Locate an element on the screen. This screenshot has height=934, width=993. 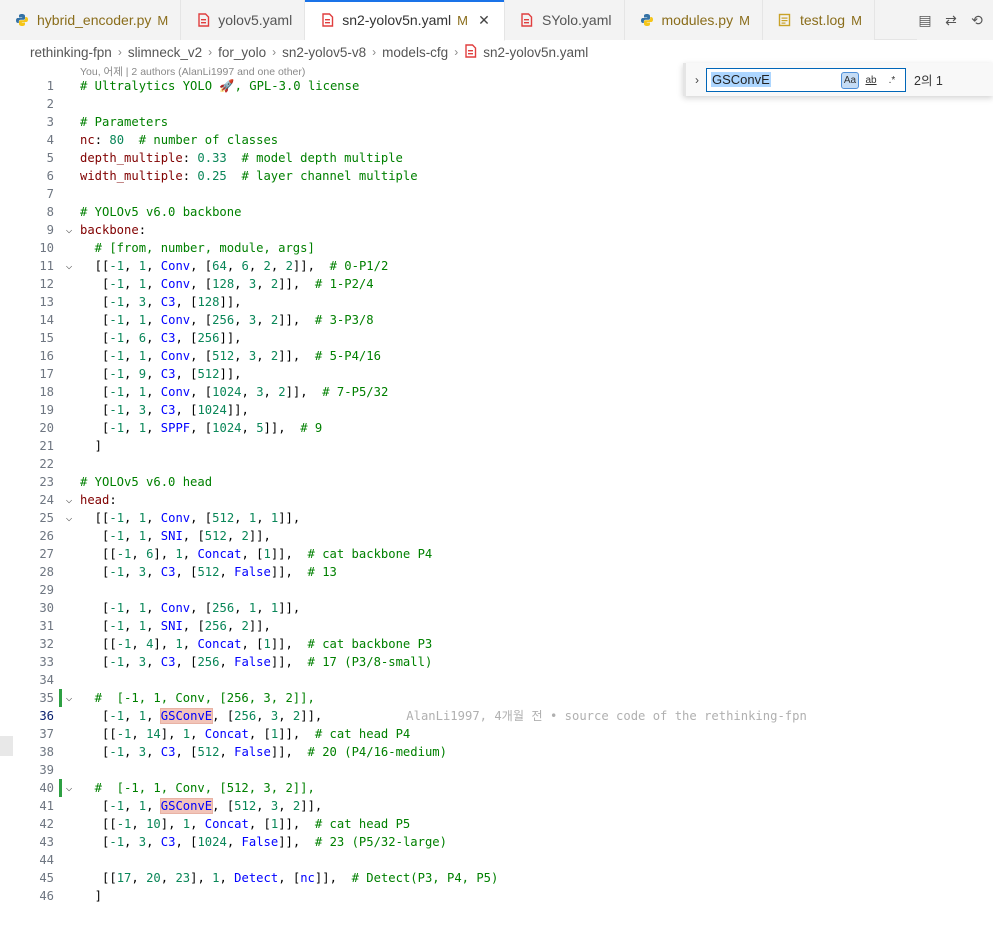
code-line: 25 ⌵ [[-1, 1, Conv, [512, 1, 1]], is located at coordinates (496, 518).